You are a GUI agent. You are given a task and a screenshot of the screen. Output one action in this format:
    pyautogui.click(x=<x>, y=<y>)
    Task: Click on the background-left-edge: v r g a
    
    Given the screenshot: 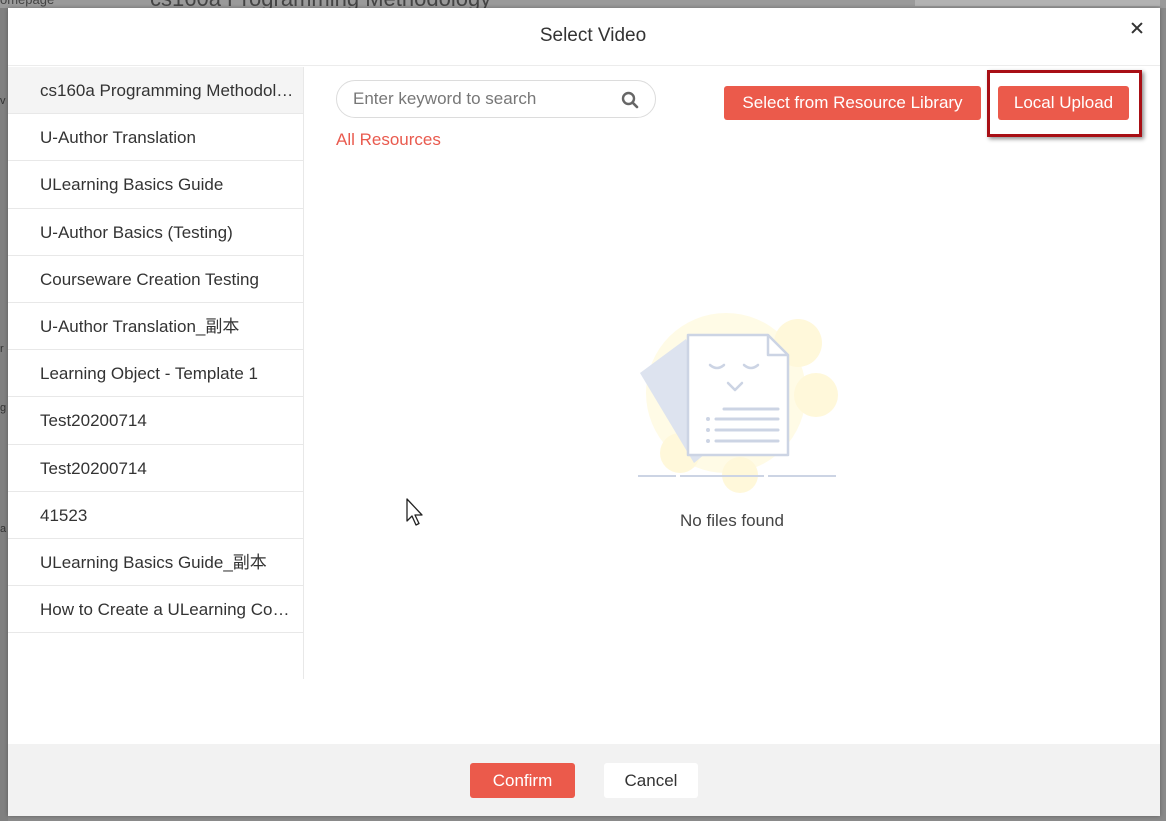 What is the action you would take?
    pyautogui.click(x=4, y=414)
    